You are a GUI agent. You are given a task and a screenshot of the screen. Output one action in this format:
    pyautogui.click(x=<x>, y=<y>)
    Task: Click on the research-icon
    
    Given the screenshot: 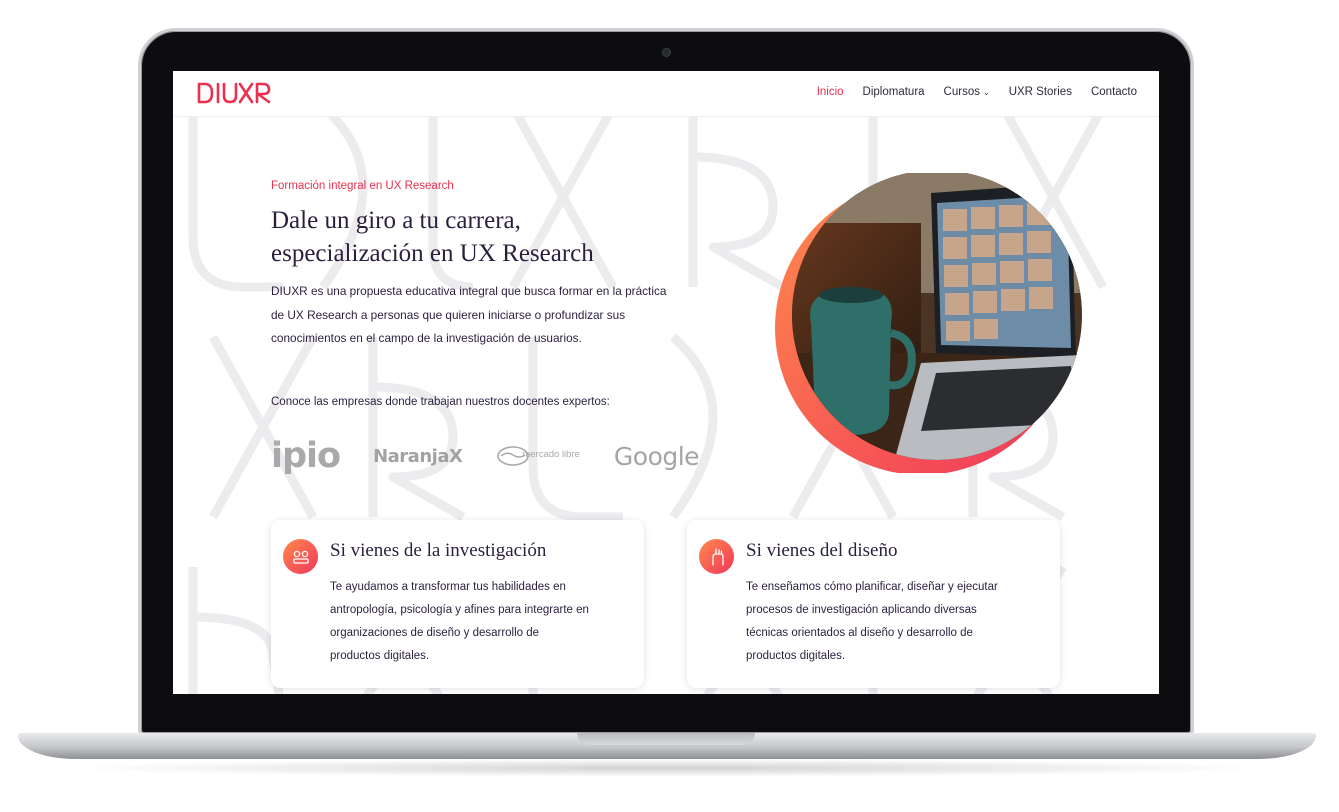 What is the action you would take?
    pyautogui.click(x=300, y=556)
    